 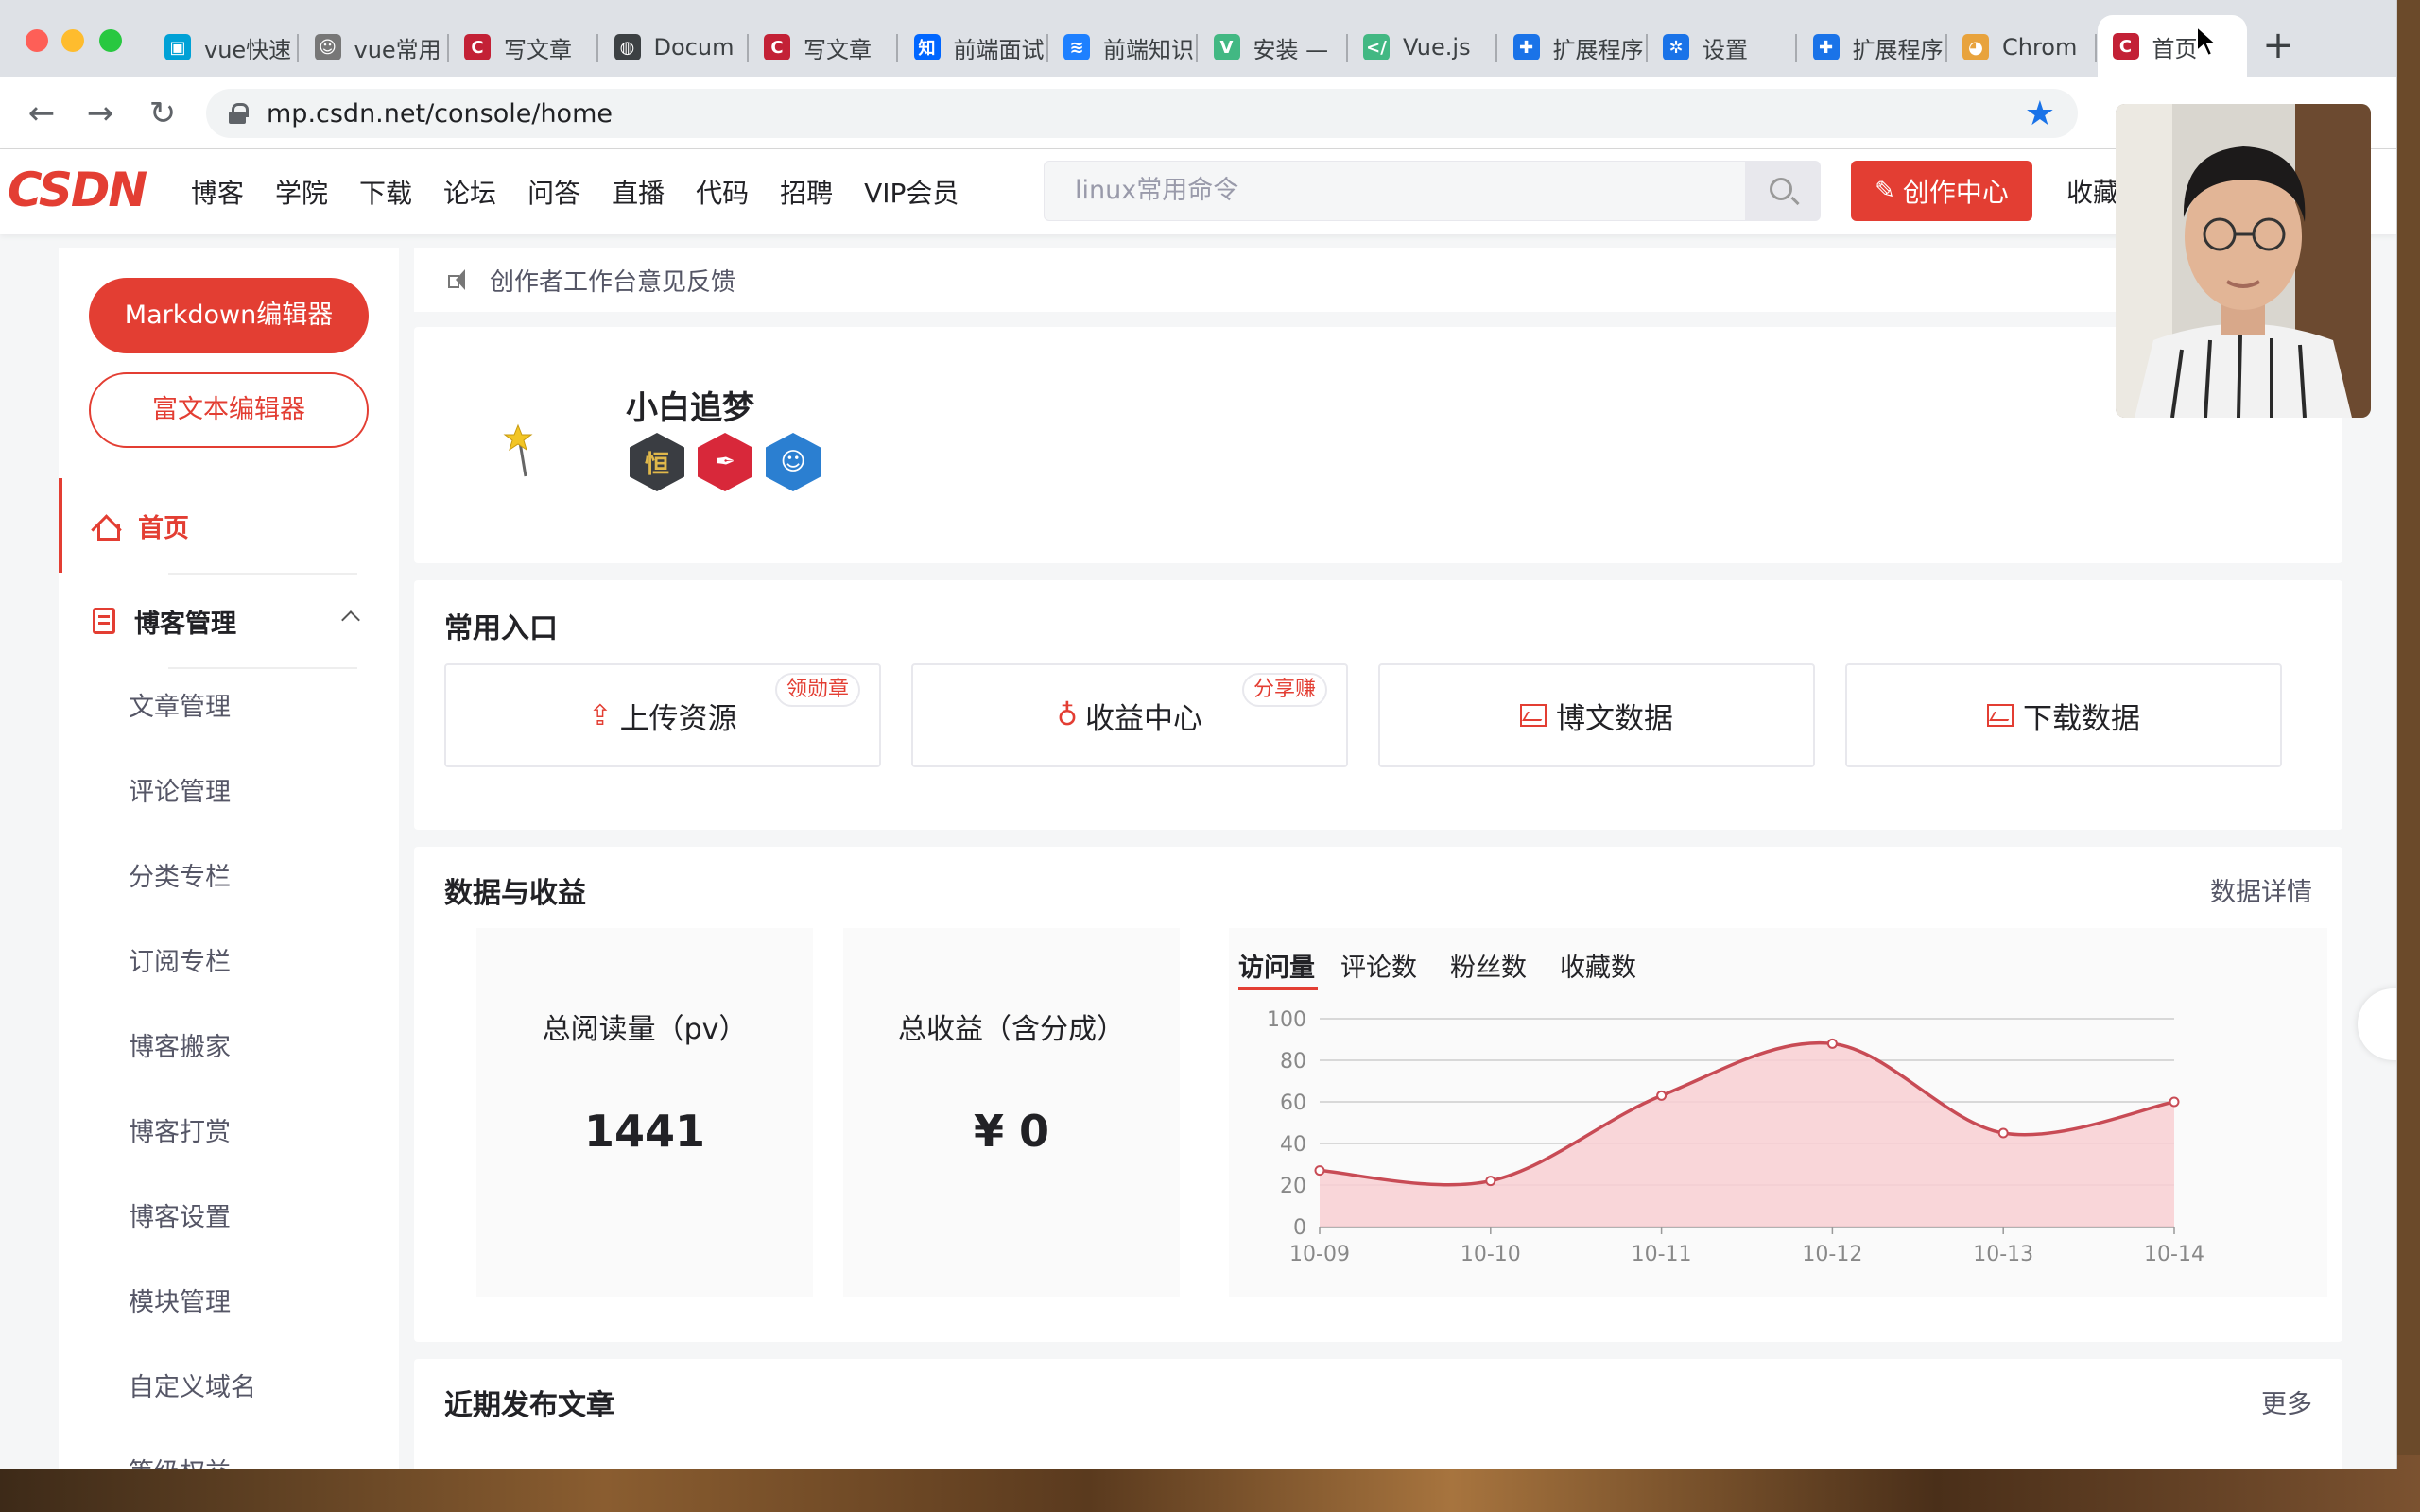 I want to click on pen-badge-icon: ✒, so click(x=725, y=462).